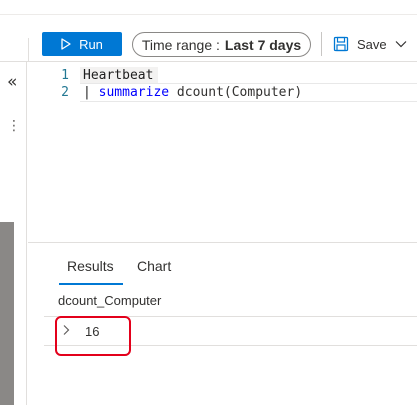  I want to click on code-args: dcount(Computer), so click(236, 92).